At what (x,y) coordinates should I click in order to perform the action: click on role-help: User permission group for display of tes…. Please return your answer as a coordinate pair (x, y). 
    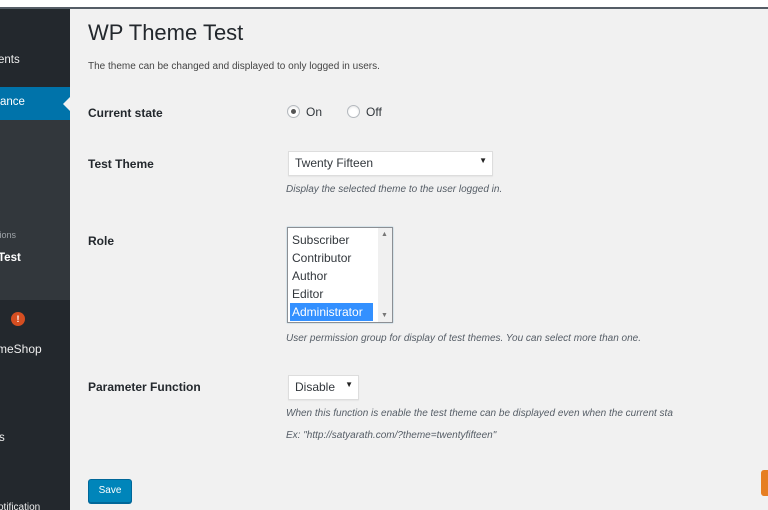
    Looking at the image, I should click on (463, 338).